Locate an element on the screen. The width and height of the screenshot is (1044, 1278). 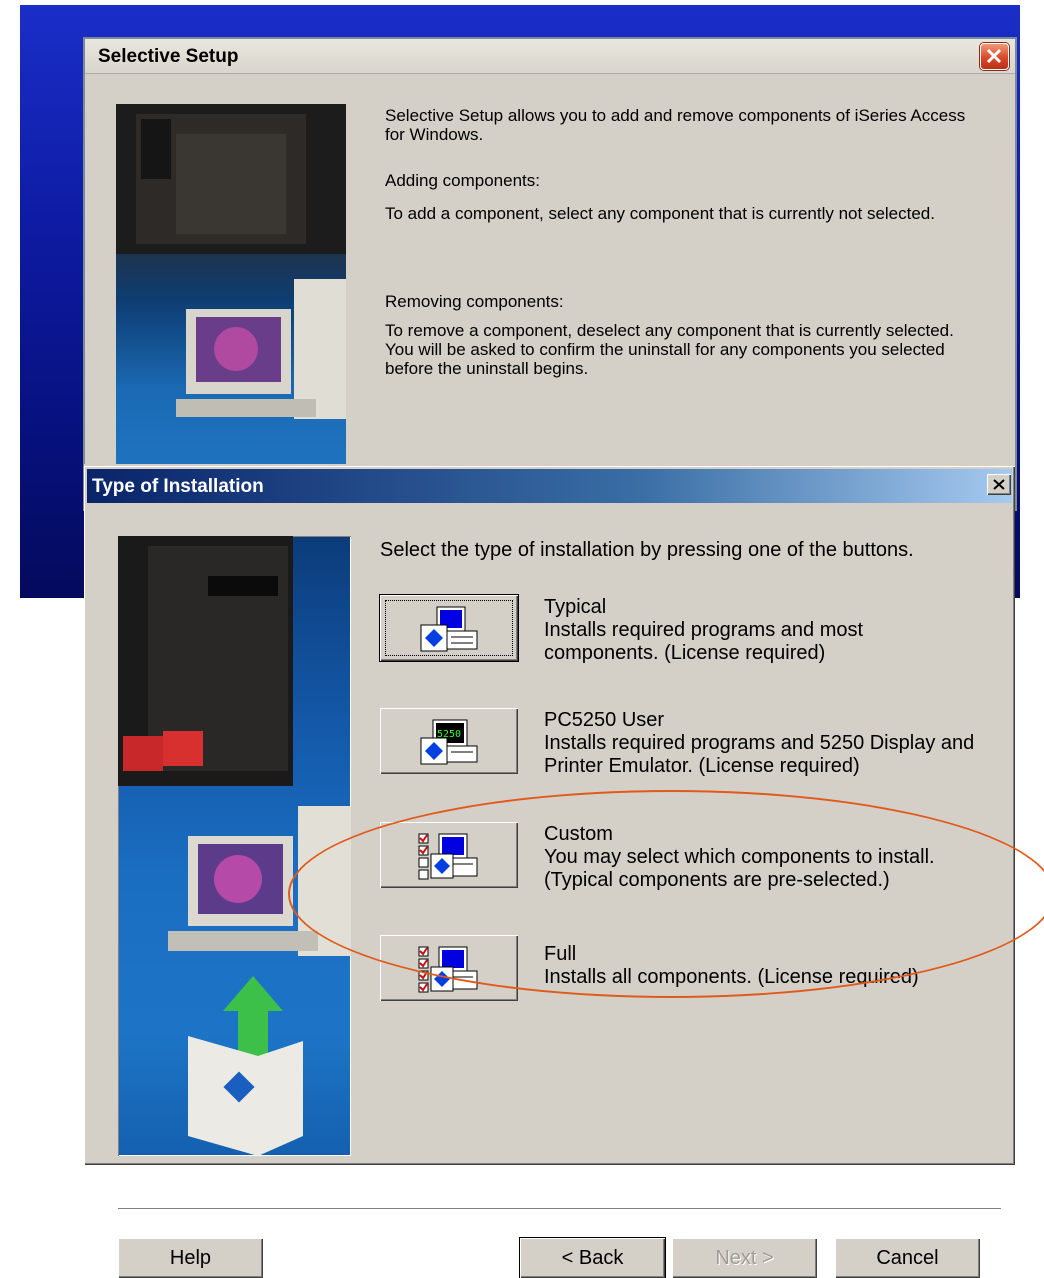
server-computer-illustration is located at coordinates (231, 309).